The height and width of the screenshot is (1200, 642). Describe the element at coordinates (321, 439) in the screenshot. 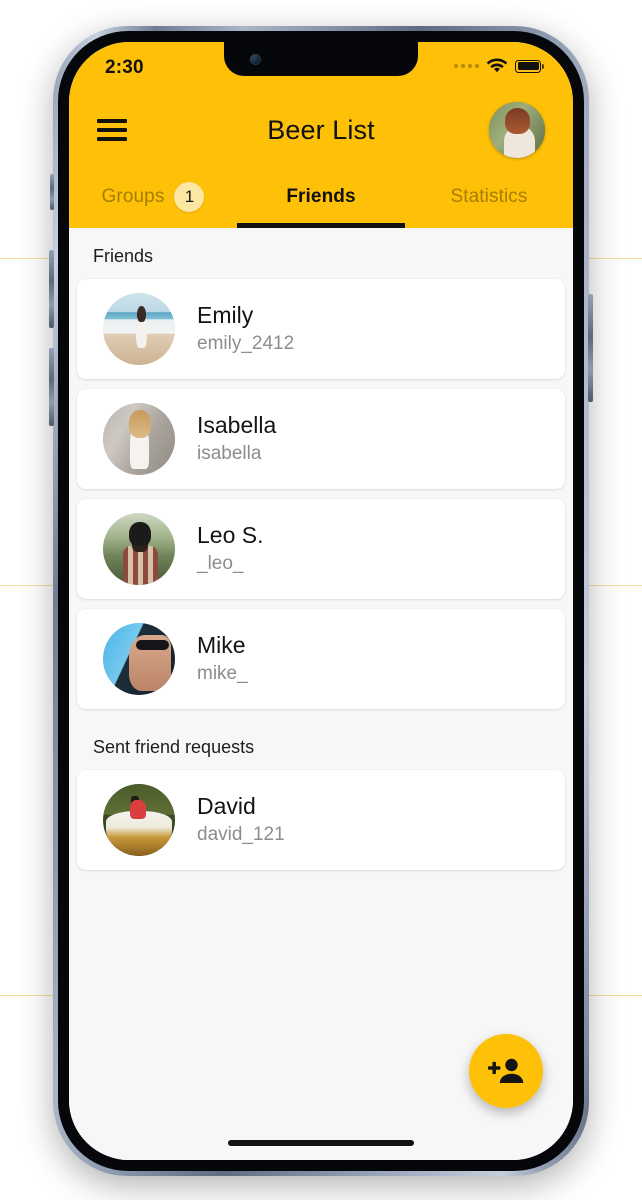

I see `list-item: Isabella isabella` at that location.